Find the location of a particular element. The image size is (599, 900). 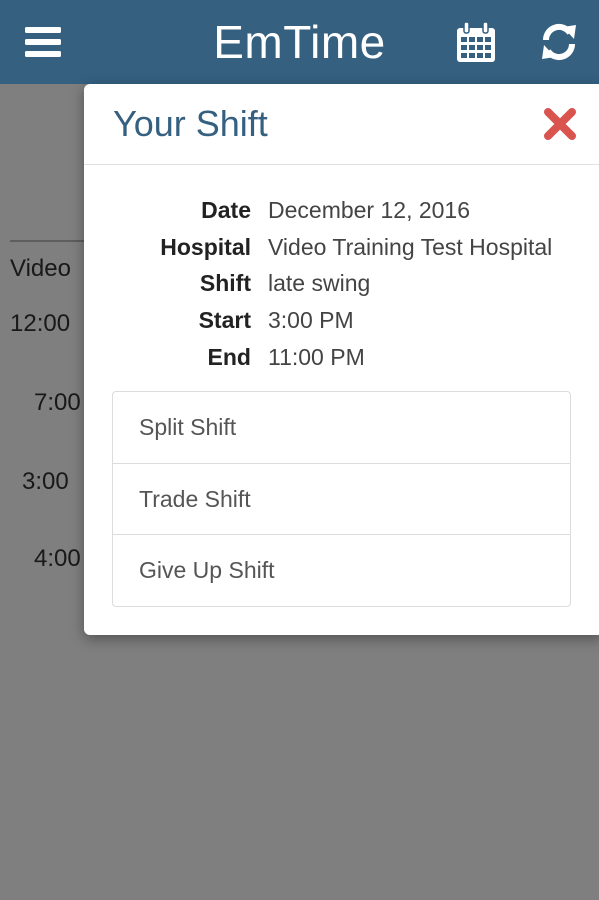

close-icon is located at coordinates (560, 124).